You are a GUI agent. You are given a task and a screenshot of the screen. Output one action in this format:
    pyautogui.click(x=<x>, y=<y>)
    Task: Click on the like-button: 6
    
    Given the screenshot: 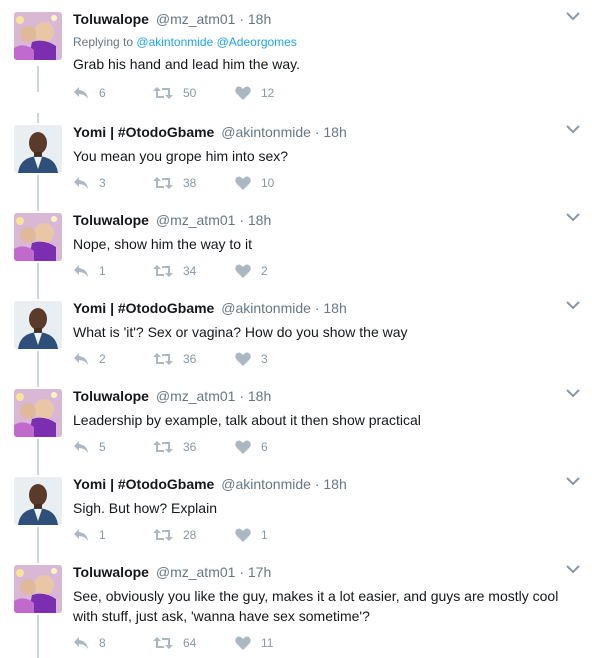 What is the action you would take?
    pyautogui.click(x=251, y=447)
    